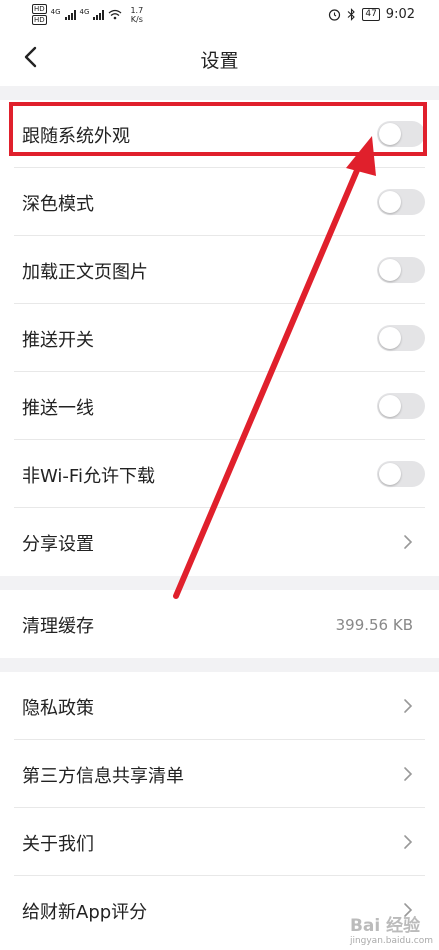  I want to click on wifi-icon, so click(115, 14).